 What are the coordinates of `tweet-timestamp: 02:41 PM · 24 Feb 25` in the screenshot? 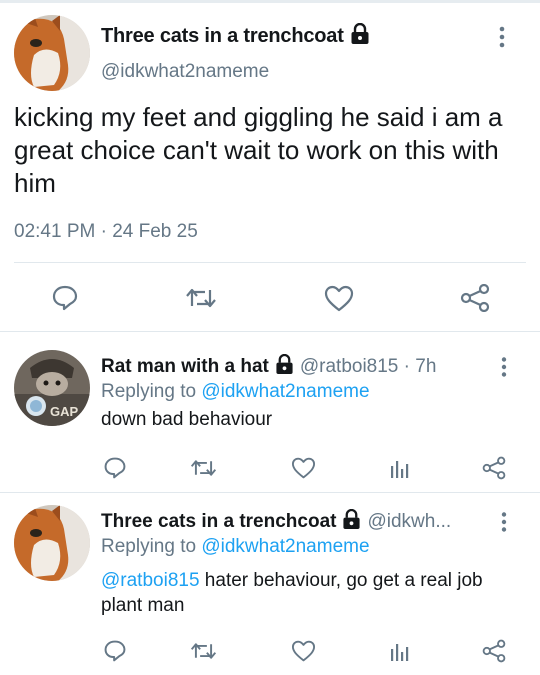 It's located at (106, 232).